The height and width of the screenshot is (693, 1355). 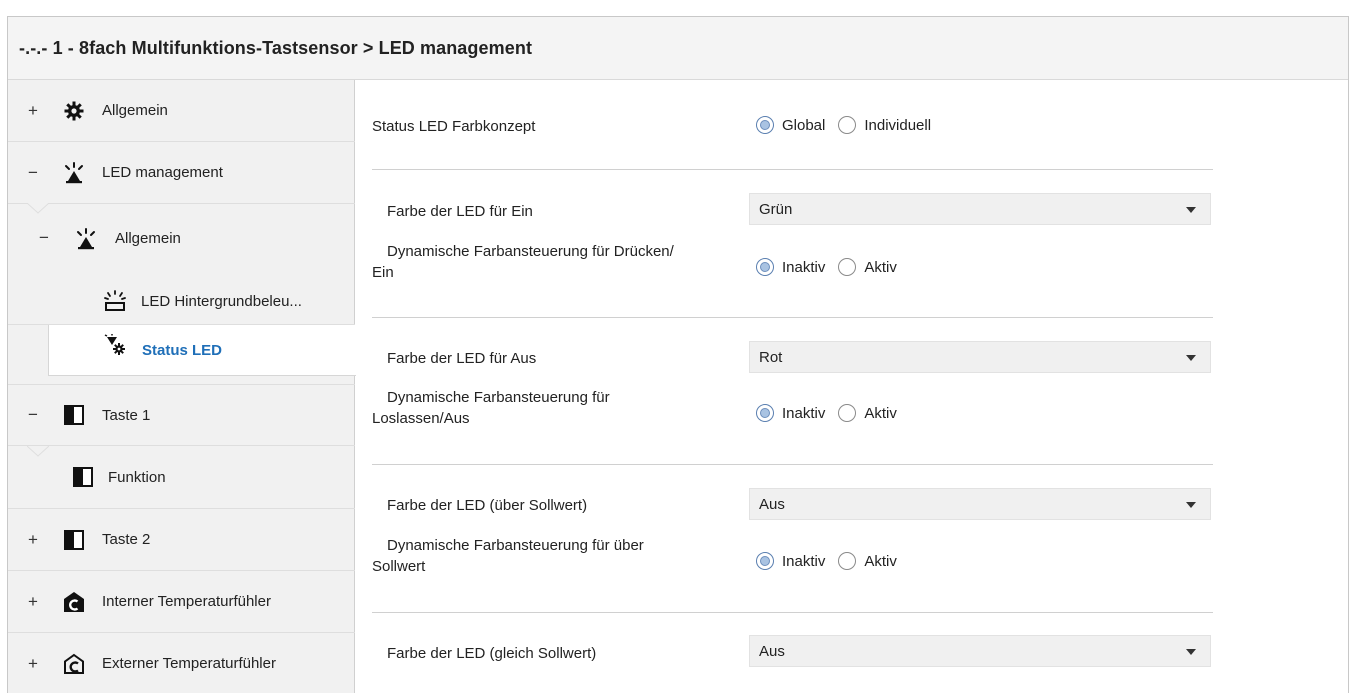 What do you see at coordinates (399, 566) in the screenshot?
I see `dyn-above-label-line2: Sollwert` at bounding box center [399, 566].